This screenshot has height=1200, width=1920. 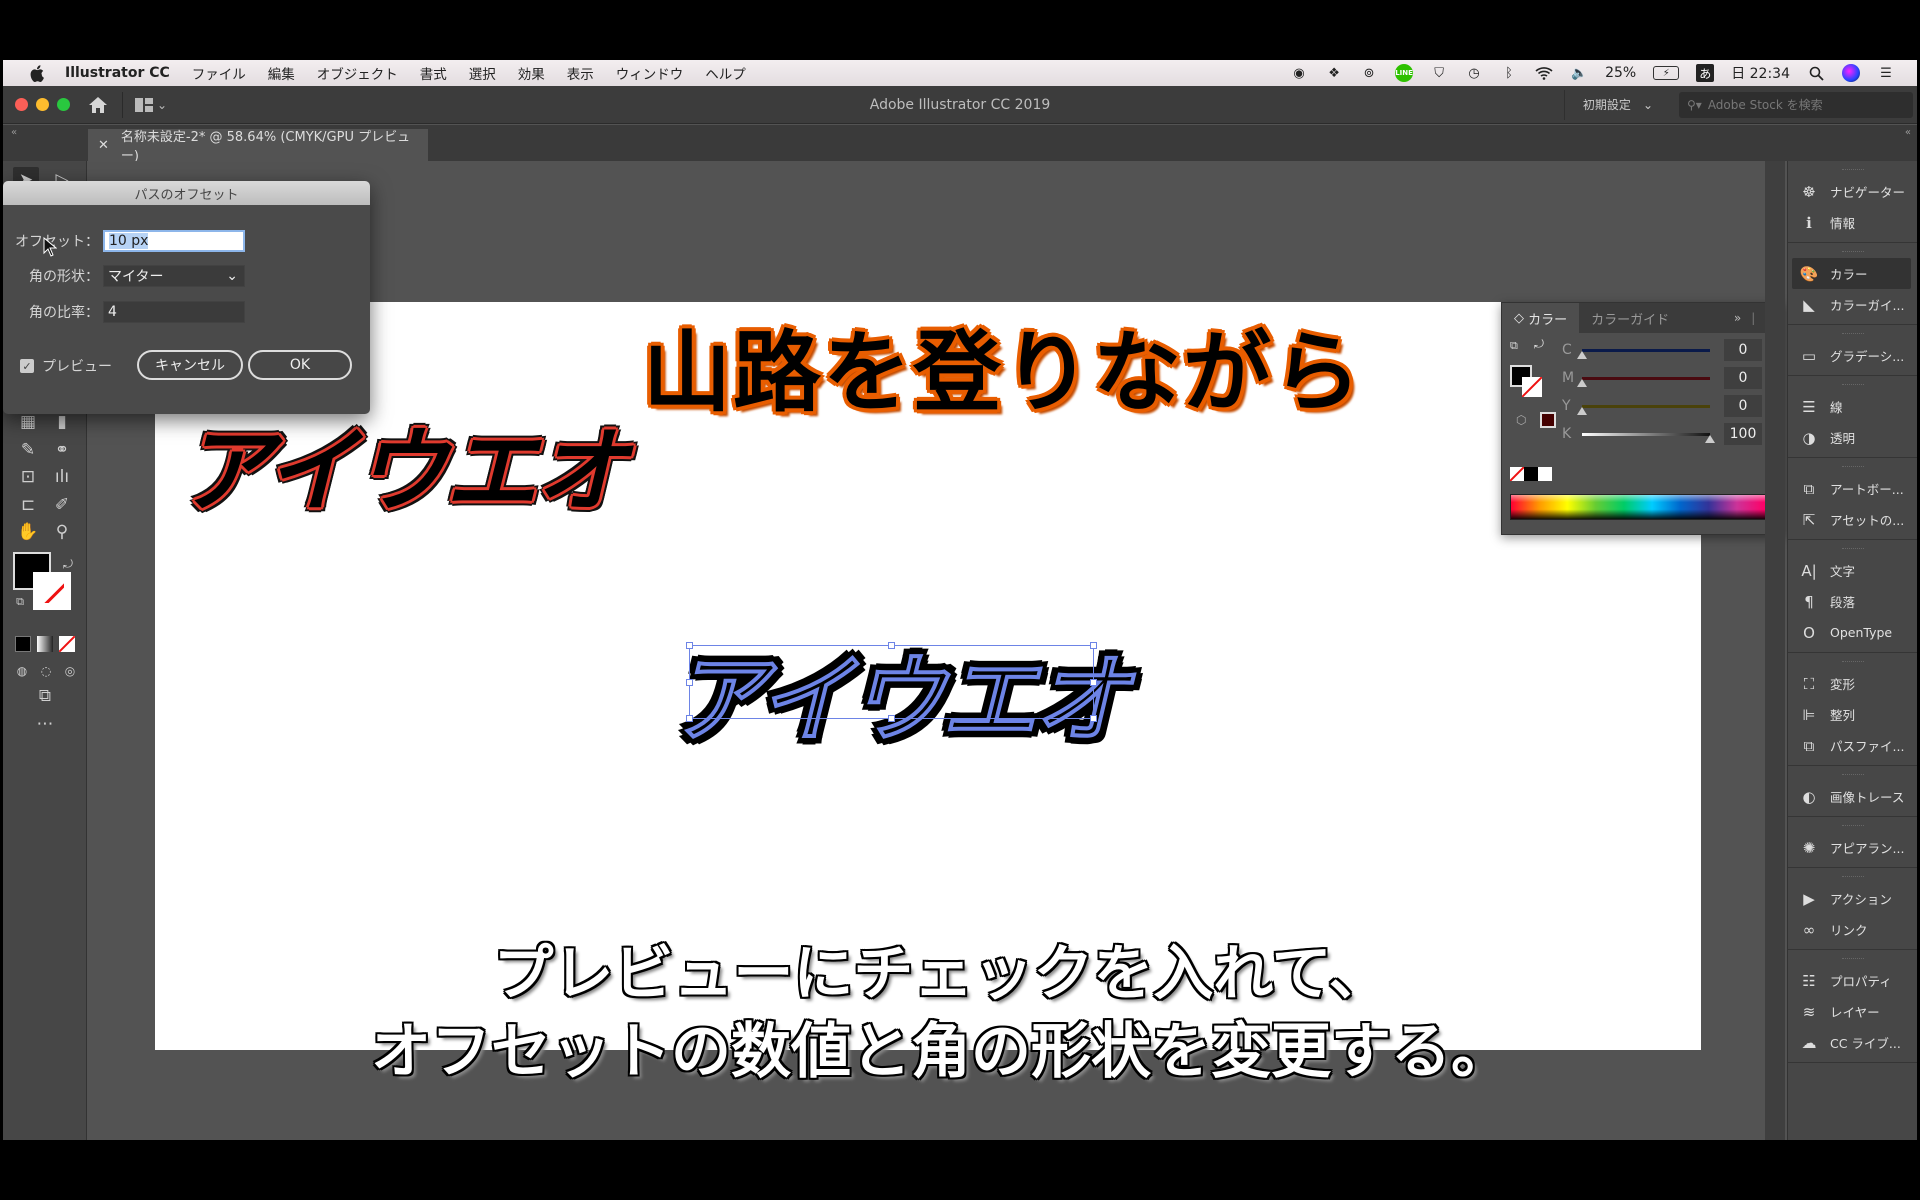 I want to click on resize-handle-top-left, so click(x=689, y=645).